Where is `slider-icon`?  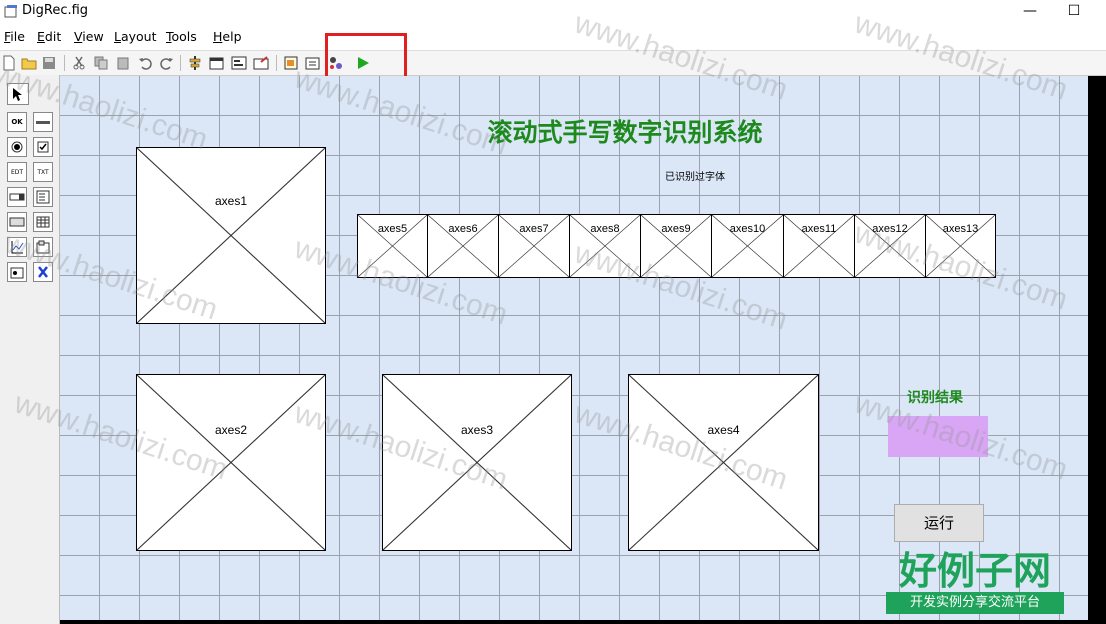
slider-icon is located at coordinates (43, 122).